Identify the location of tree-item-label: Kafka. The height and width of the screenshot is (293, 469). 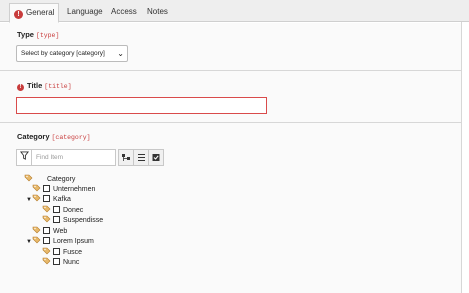
(62, 199).